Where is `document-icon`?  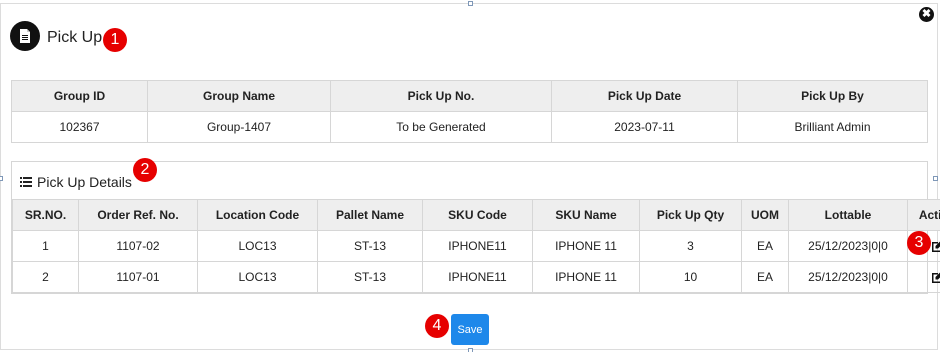
document-icon is located at coordinates (25, 36).